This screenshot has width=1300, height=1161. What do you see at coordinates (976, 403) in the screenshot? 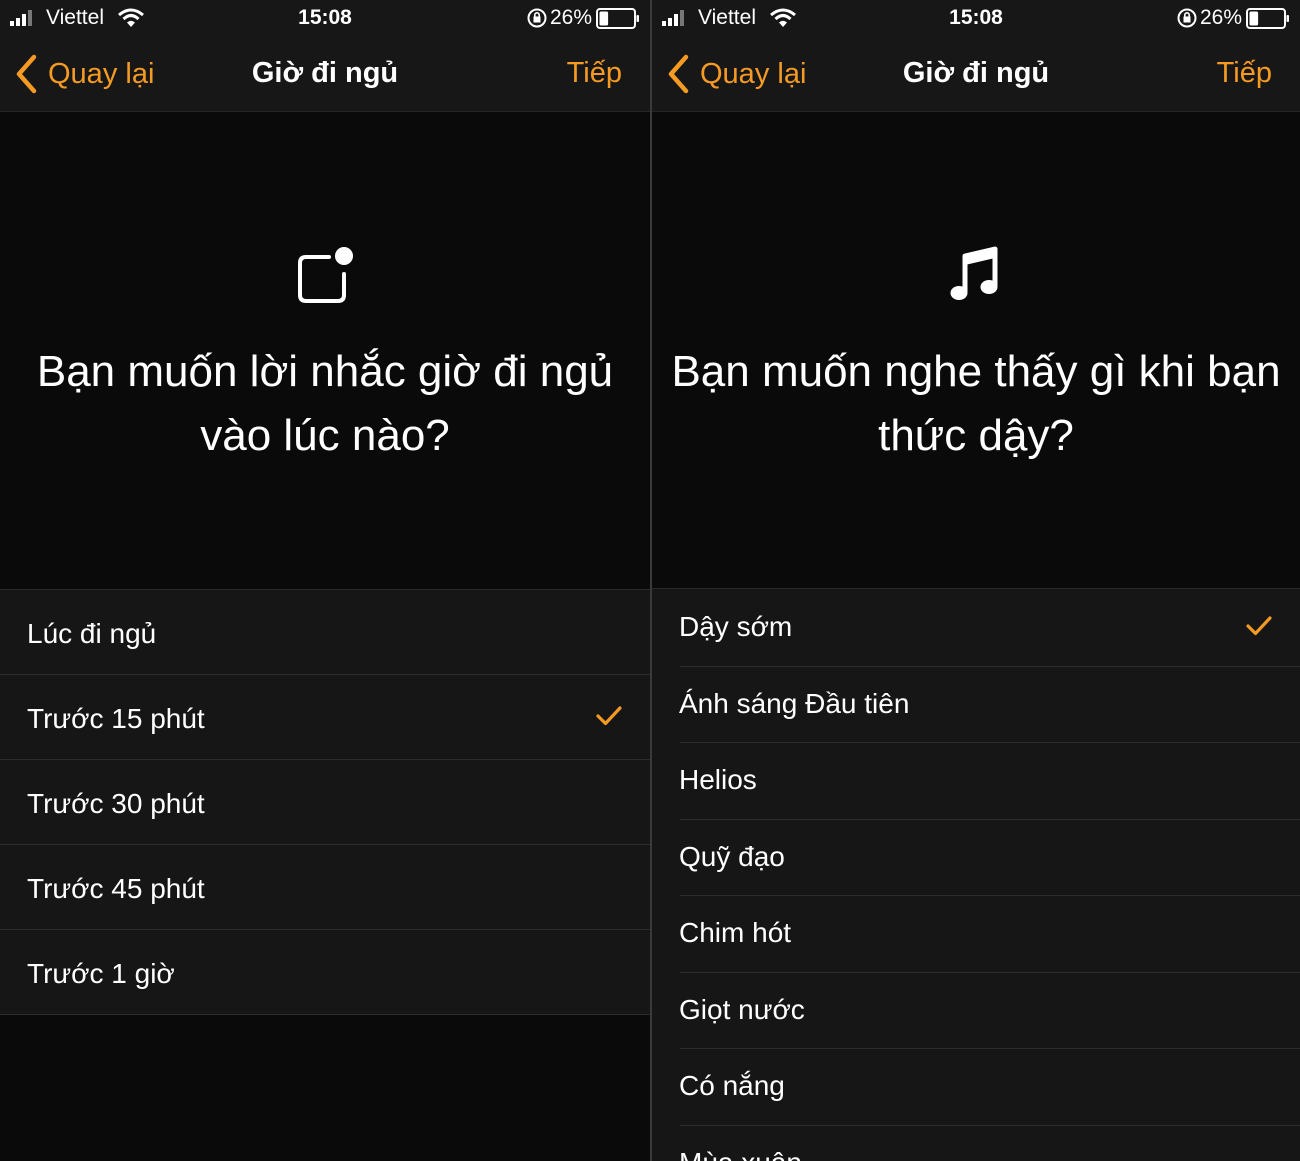
I see `question-heading: Bạn muốn nghe thấy gì khi bạn thức dậy?` at bounding box center [976, 403].